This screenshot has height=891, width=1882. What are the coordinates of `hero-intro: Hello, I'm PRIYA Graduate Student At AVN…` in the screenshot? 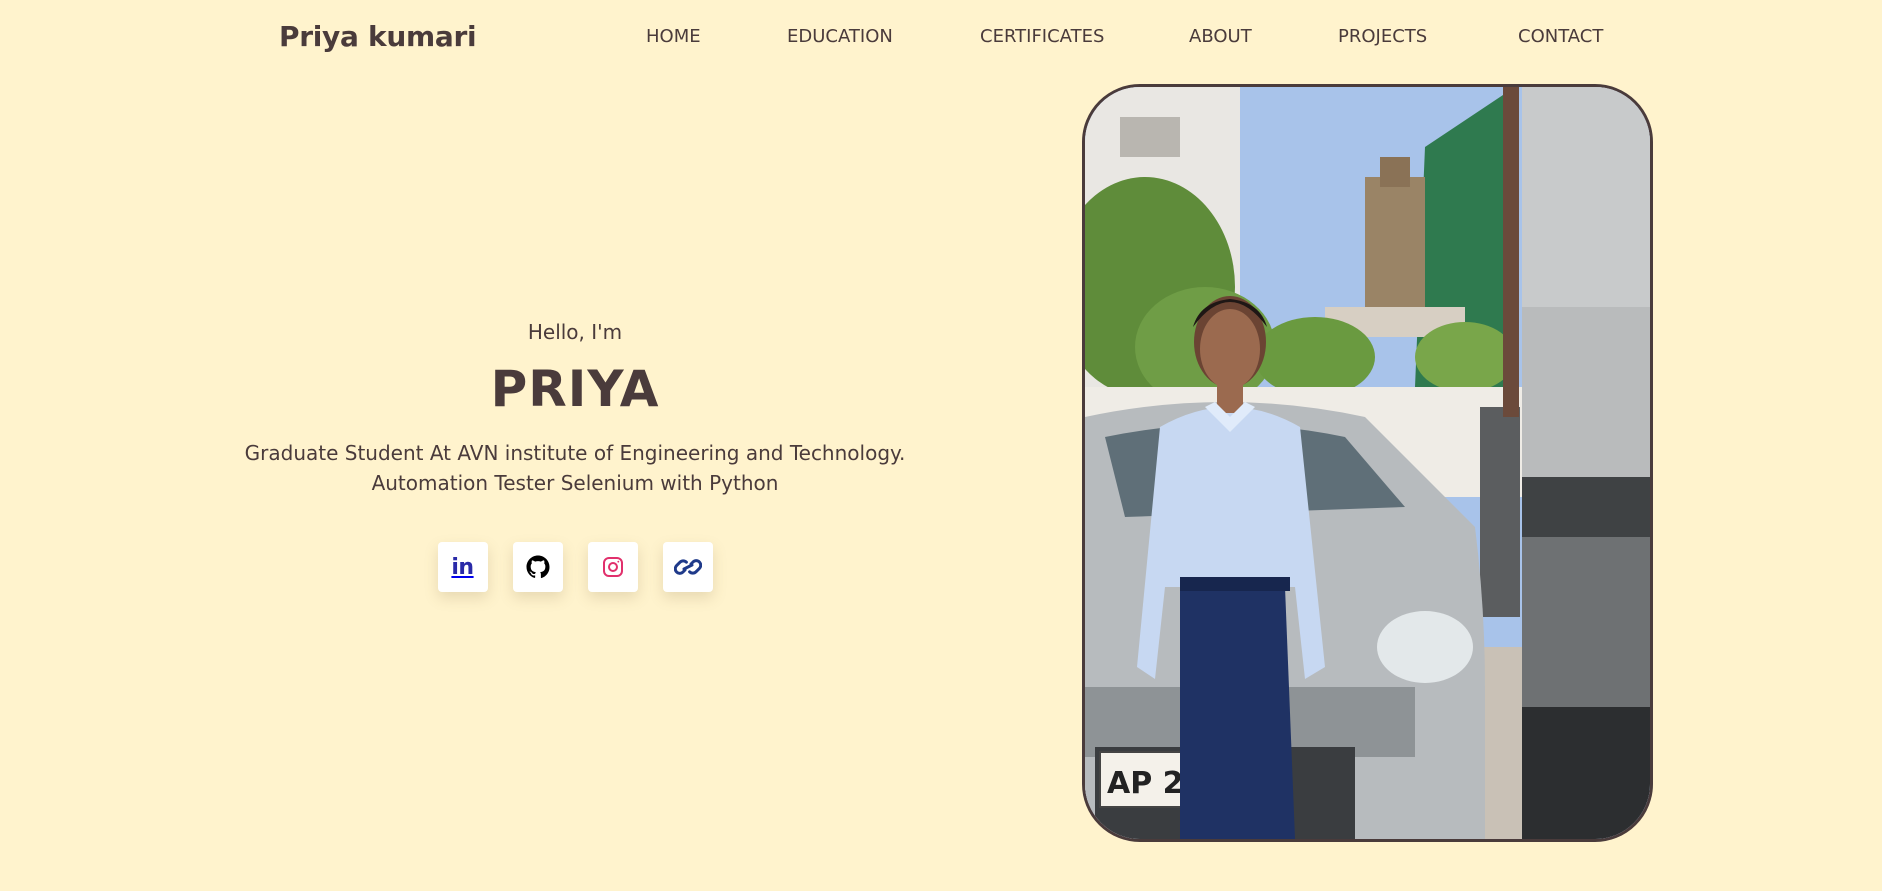 It's located at (575, 456).